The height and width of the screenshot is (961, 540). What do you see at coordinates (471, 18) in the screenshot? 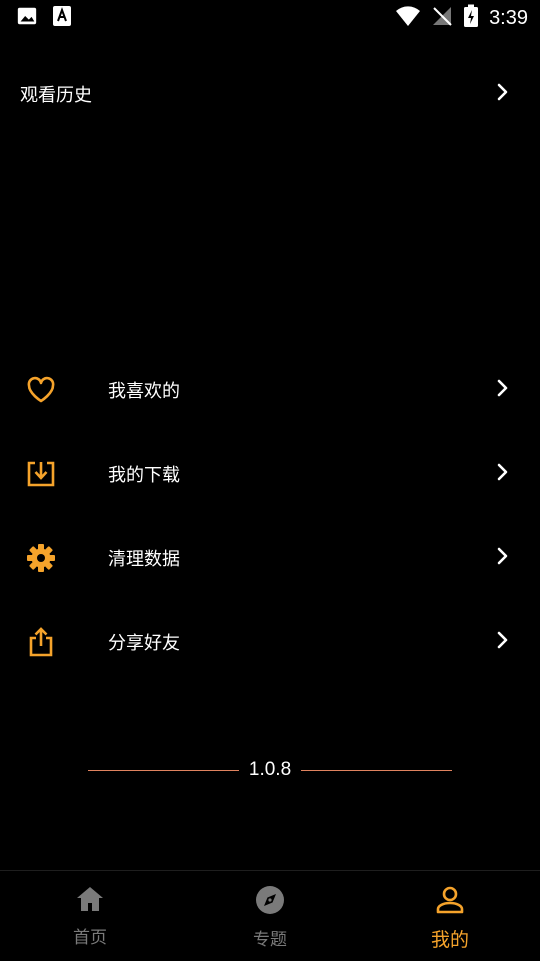
I see `battery-charging-icon` at bounding box center [471, 18].